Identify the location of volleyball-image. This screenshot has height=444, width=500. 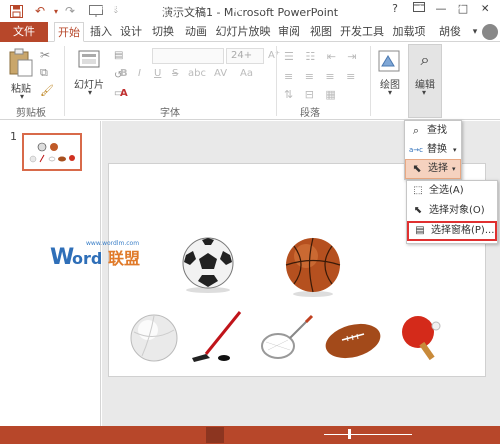
(154, 338).